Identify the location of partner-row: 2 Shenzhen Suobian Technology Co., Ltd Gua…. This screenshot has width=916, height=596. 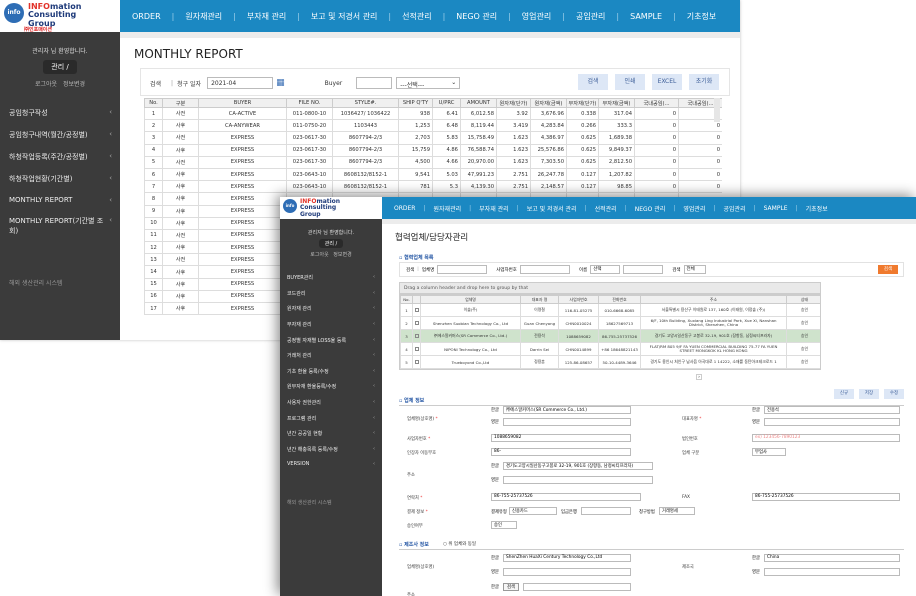
(610, 323).